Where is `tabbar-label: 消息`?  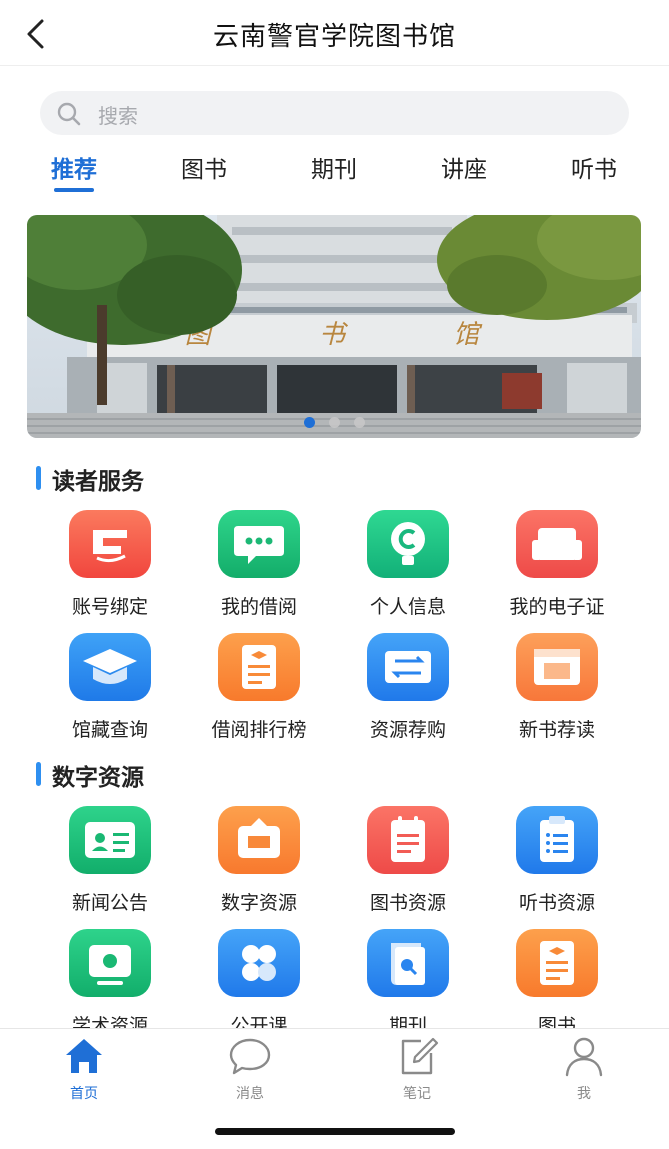 tabbar-label: 消息 is located at coordinates (250, 1094).